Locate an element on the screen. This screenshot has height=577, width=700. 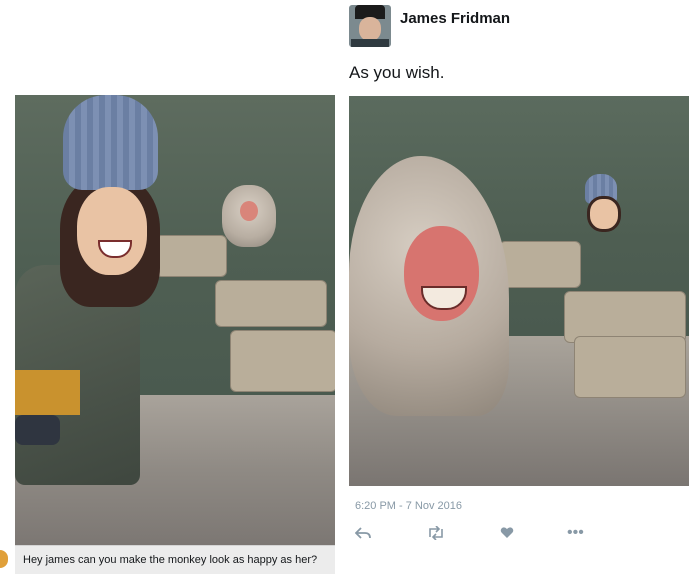
woman-beanie is located at coordinates (110, 142).